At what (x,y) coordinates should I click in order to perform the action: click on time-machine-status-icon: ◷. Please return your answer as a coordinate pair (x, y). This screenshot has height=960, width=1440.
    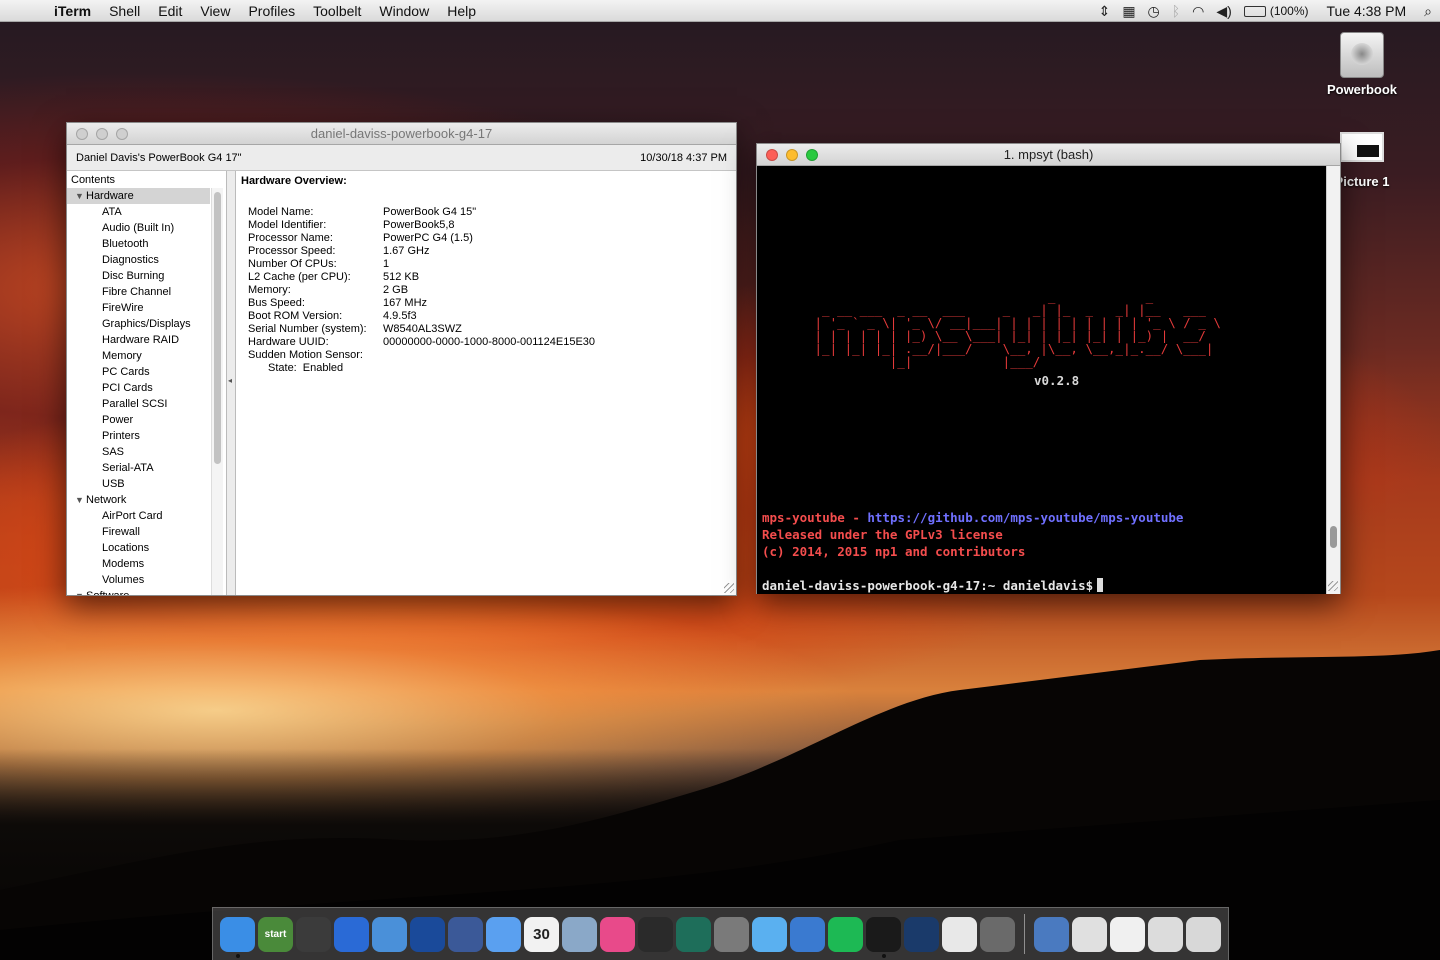
    Looking at the image, I should click on (1154, 11).